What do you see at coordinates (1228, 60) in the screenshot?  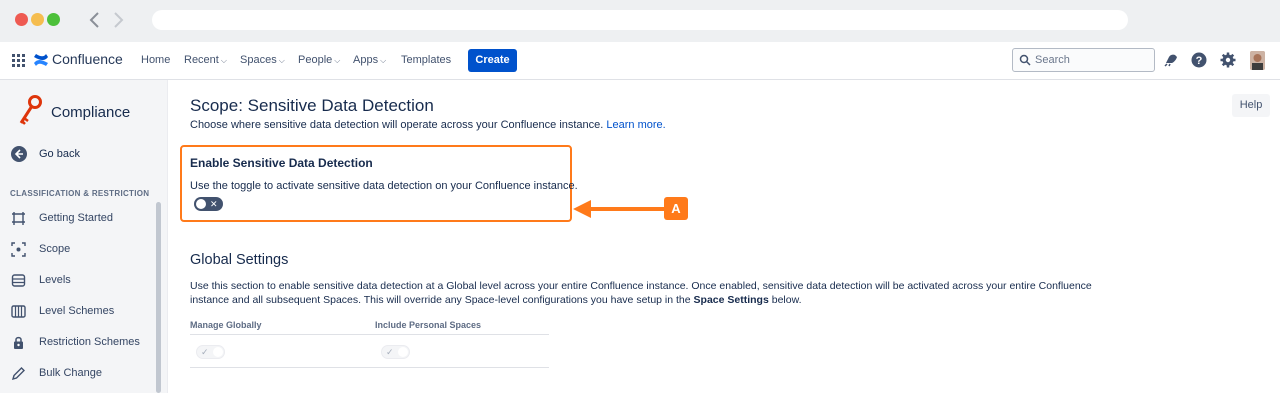 I see `settings-gear-icon` at bounding box center [1228, 60].